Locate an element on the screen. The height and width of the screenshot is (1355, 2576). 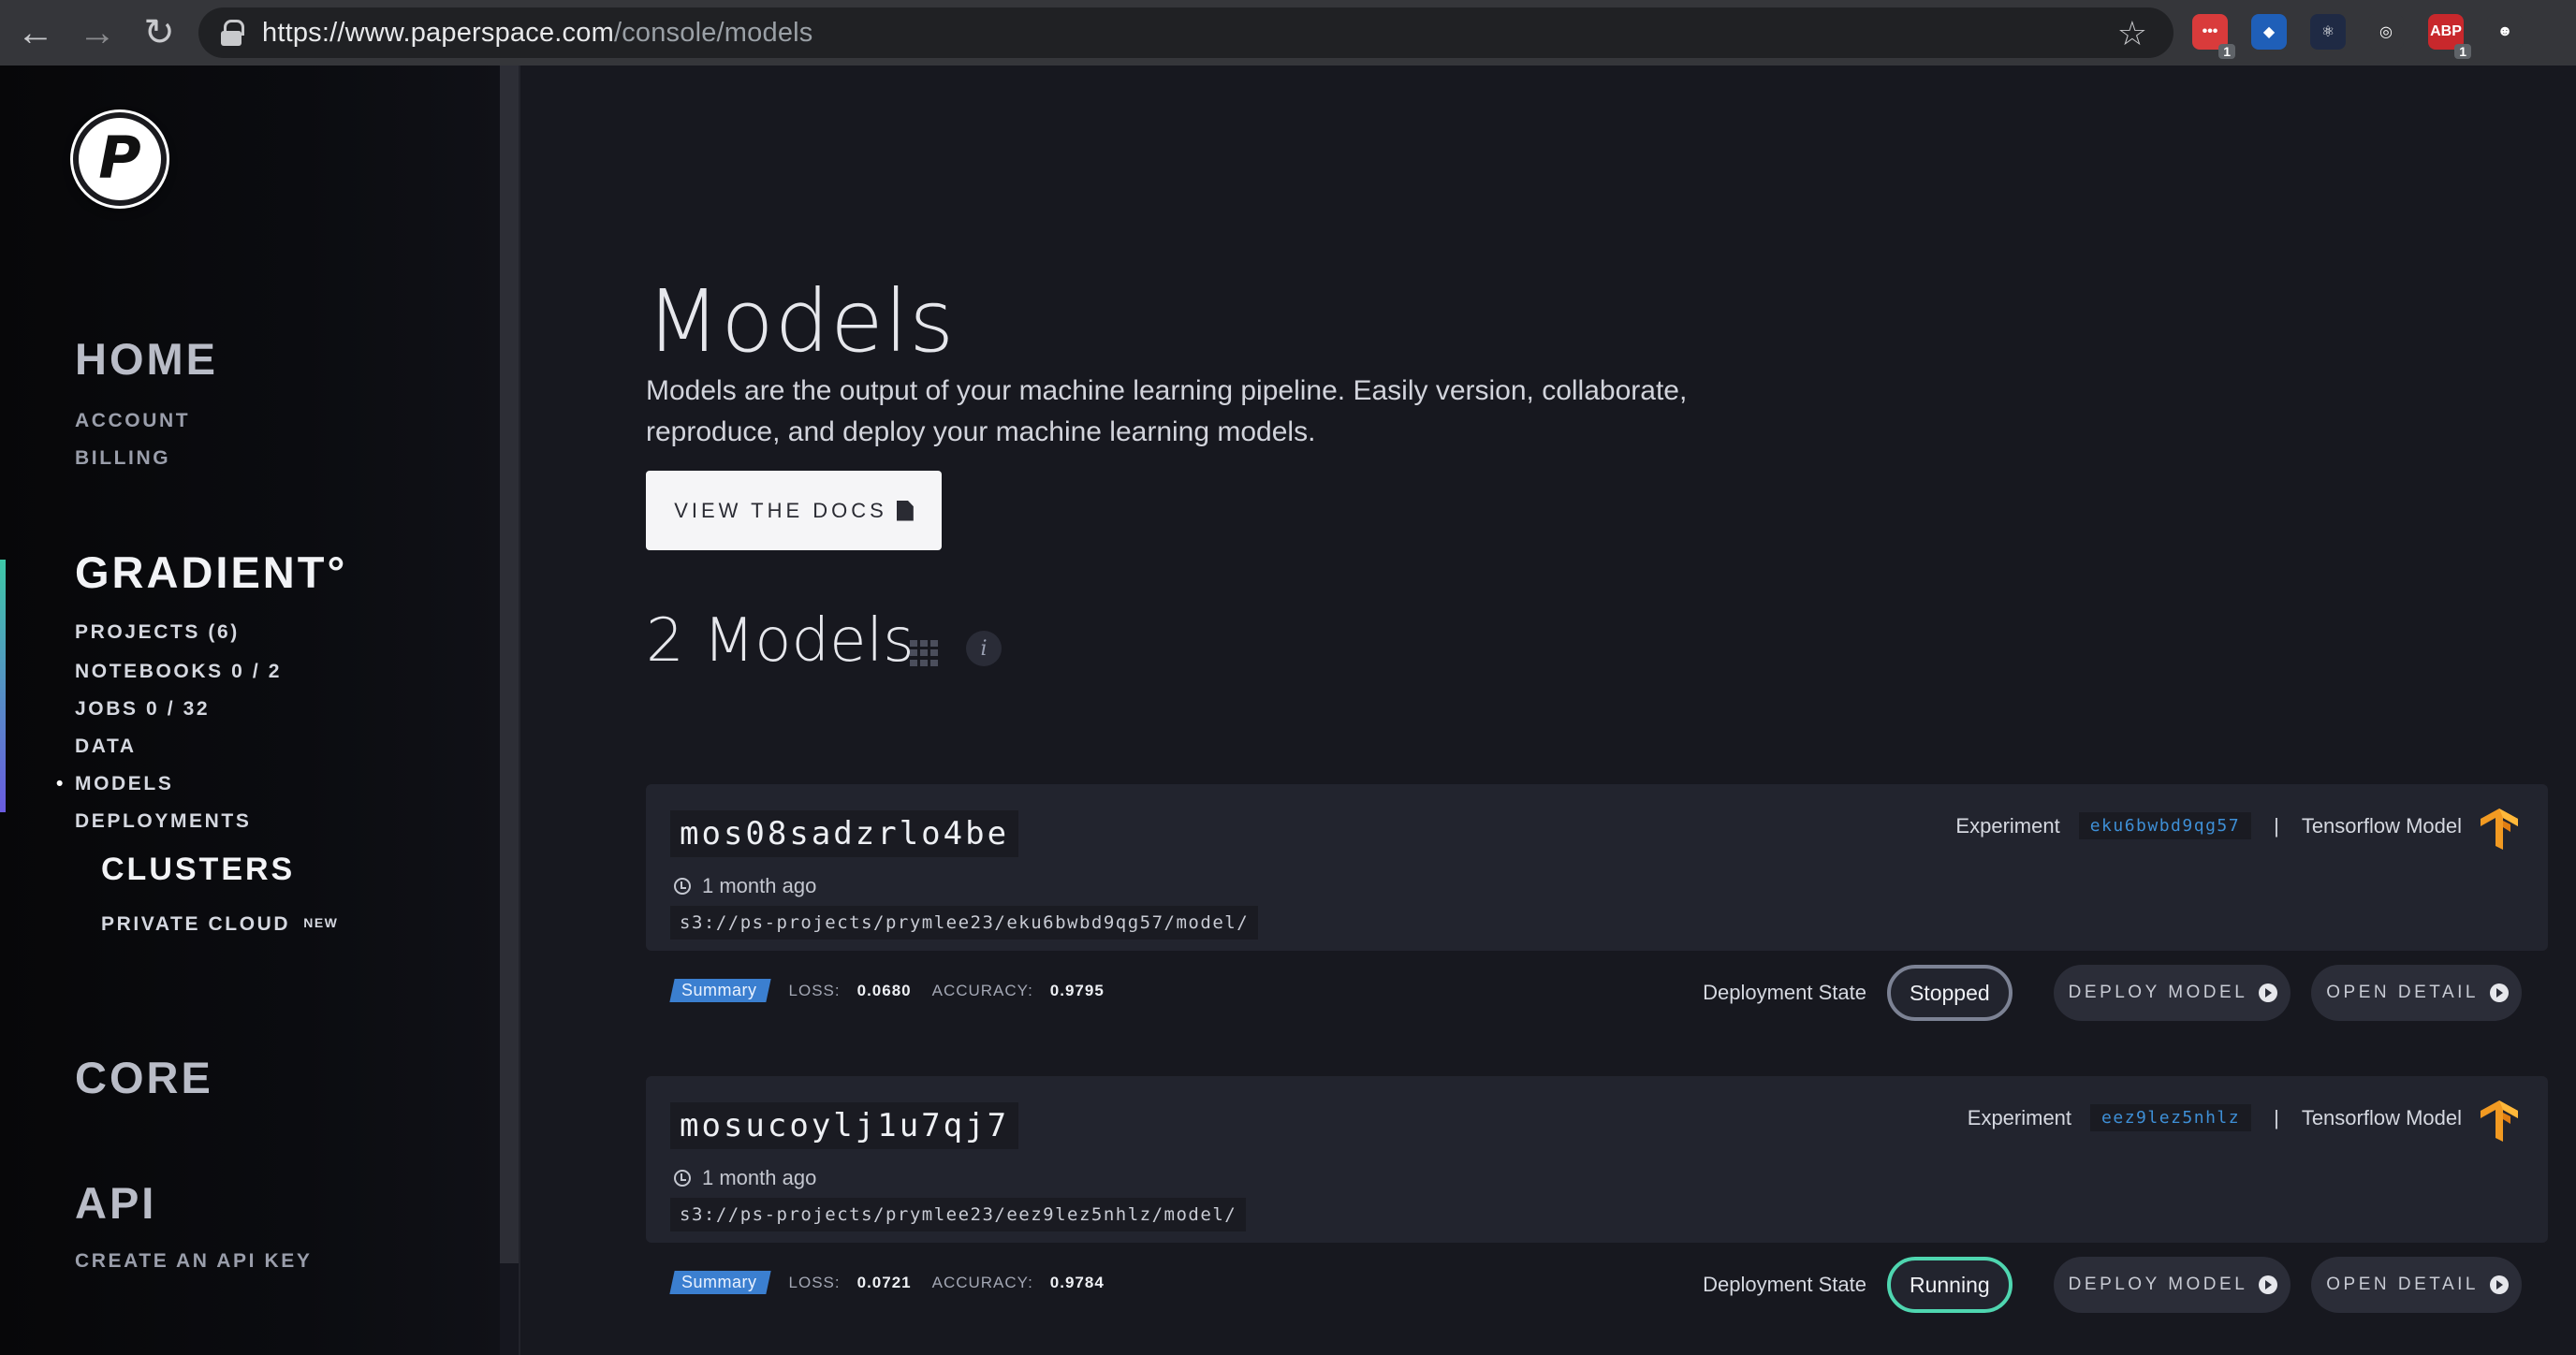
target-extension-icon: ◎ is located at coordinates (2386, 32).